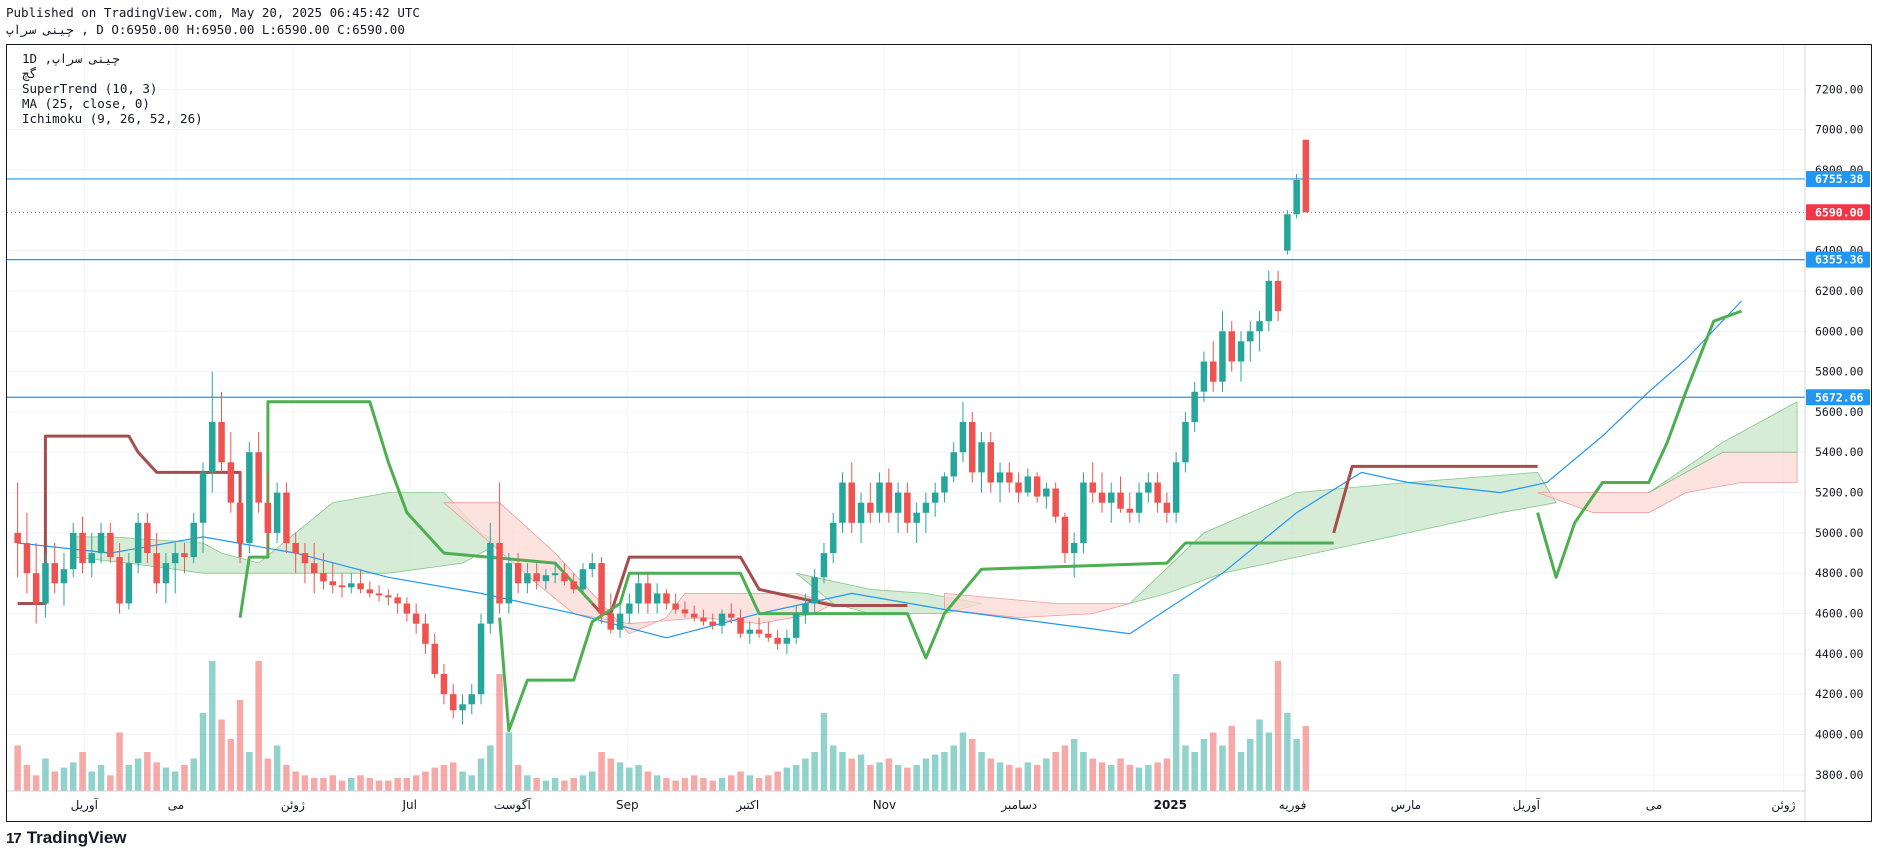  I want to click on legend-exchange: گچ, so click(30, 73).